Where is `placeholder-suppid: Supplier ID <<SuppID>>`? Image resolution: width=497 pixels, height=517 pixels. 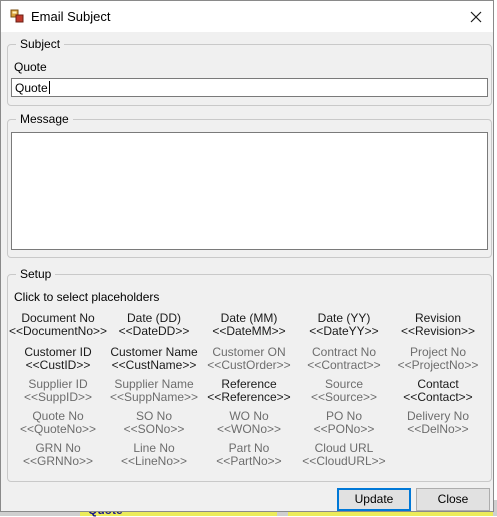 placeholder-suppid: Supplier ID <<SuppID>> is located at coordinates (58, 391).